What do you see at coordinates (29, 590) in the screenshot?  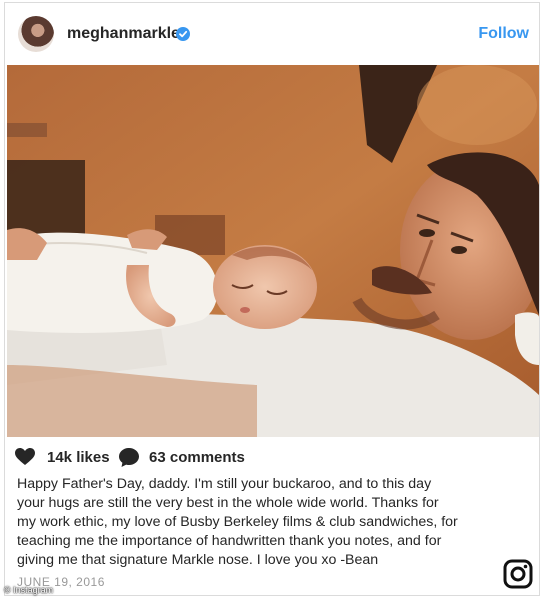 I see `instagram-watermark: © Instagram` at bounding box center [29, 590].